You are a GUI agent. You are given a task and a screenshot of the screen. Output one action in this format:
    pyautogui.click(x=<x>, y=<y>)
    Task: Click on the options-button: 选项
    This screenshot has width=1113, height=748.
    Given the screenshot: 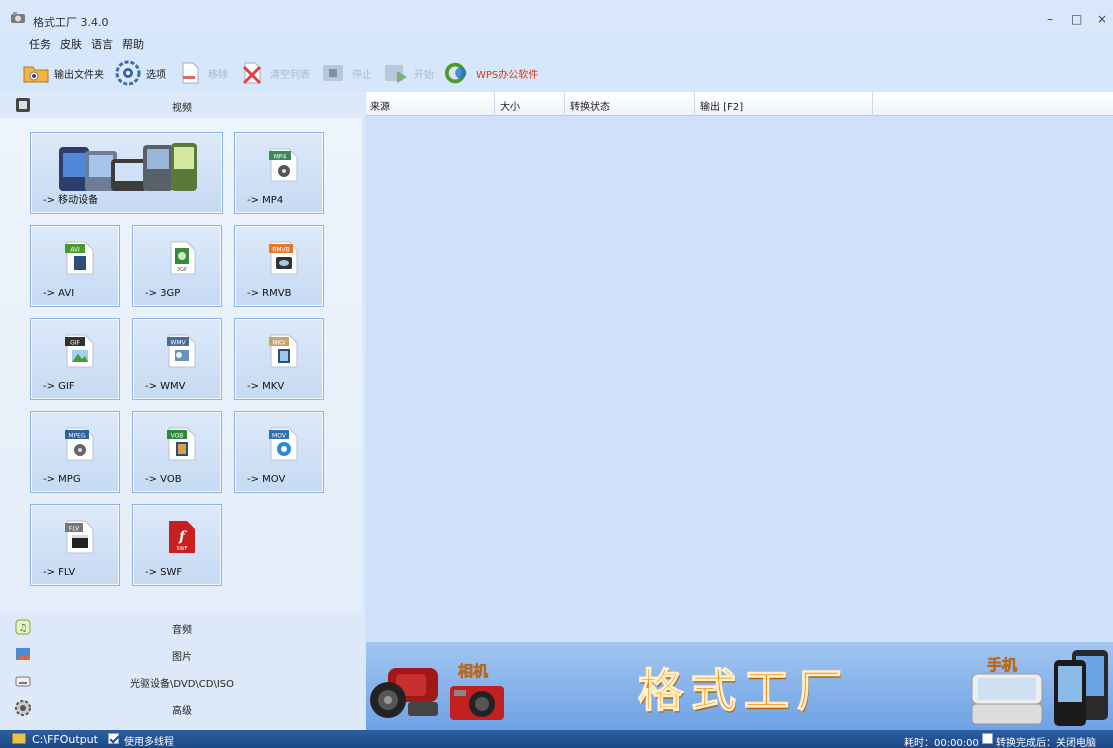 What is the action you would take?
    pyautogui.click(x=140, y=73)
    